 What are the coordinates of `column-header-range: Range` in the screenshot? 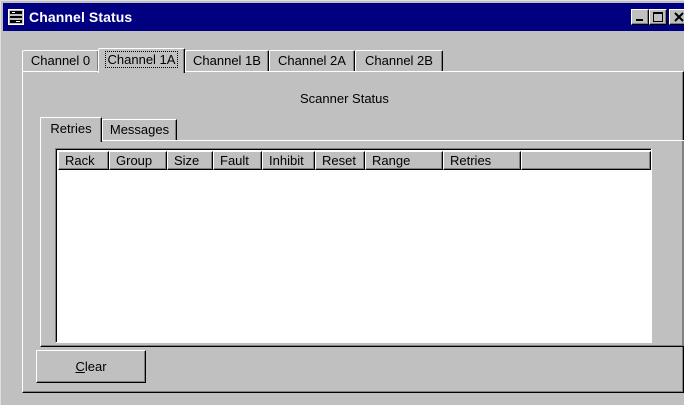 It's located at (404, 160).